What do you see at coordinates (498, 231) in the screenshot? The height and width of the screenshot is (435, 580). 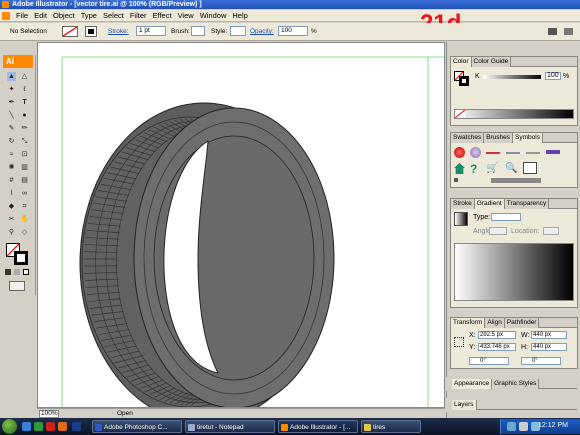 I see `angle-field` at bounding box center [498, 231].